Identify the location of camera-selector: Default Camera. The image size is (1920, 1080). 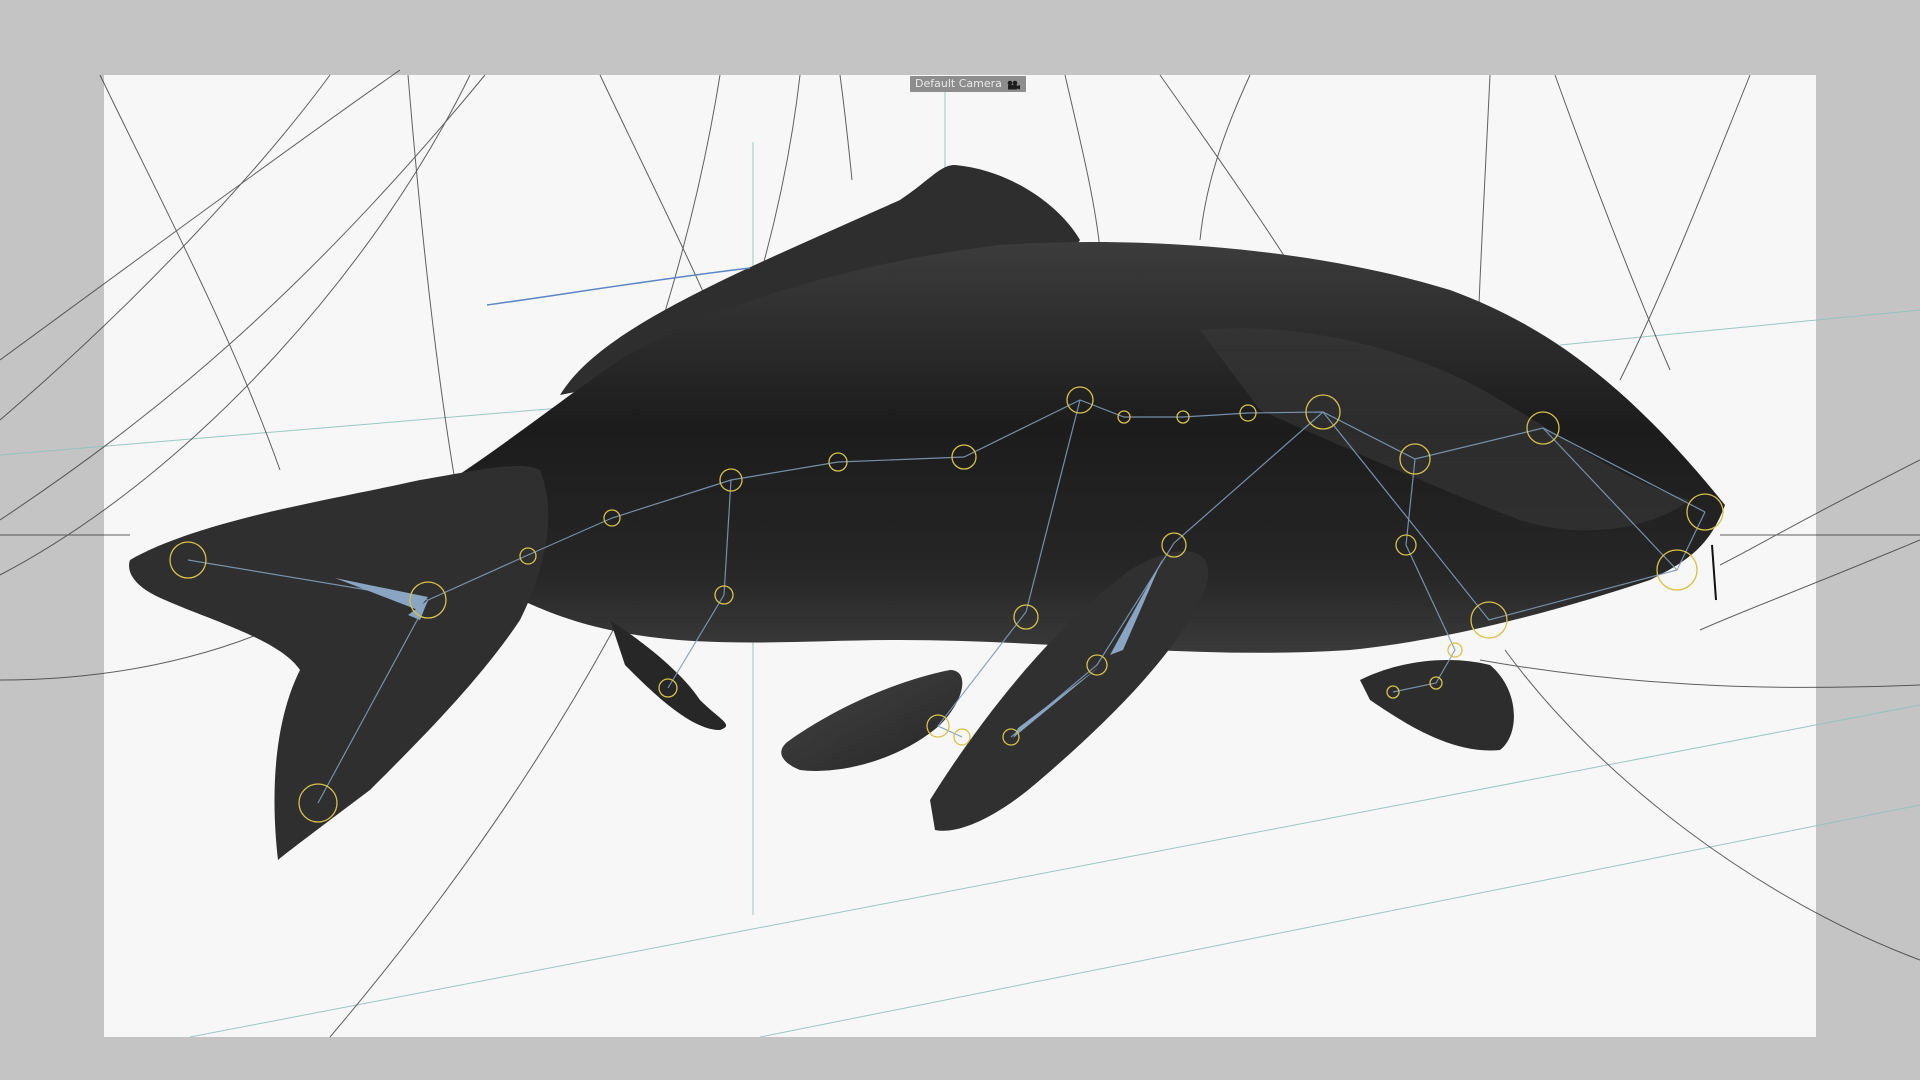
(968, 84).